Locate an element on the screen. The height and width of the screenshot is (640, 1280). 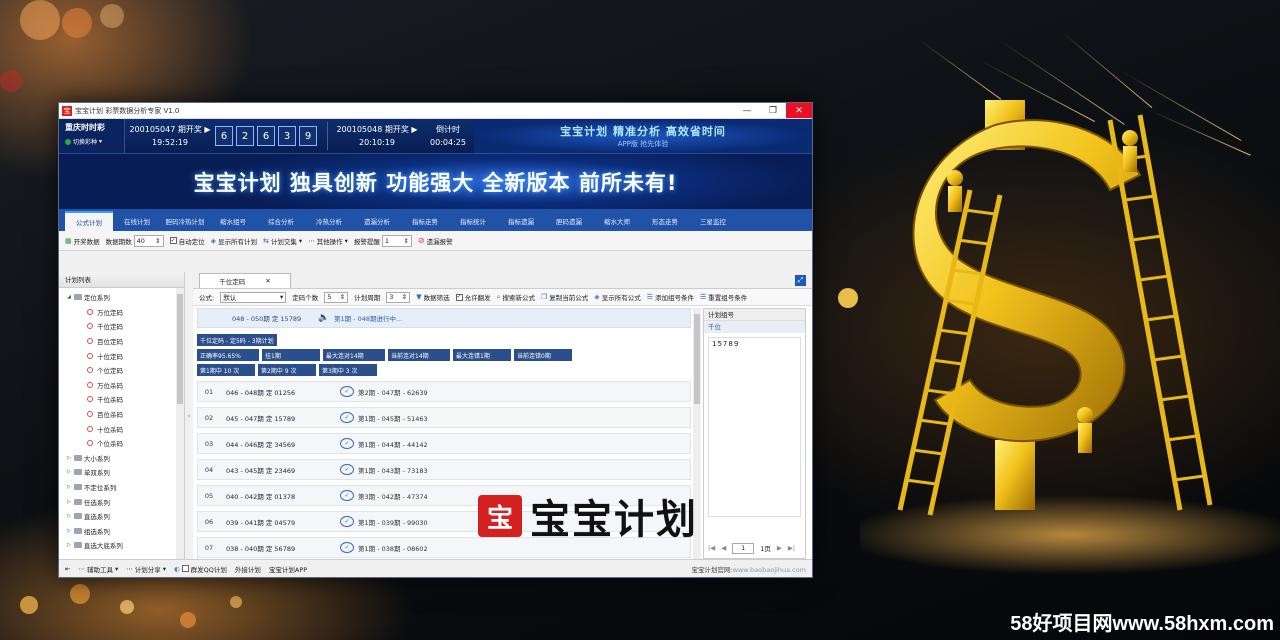
show-all-plans-button: ◈ 显示所有计划 is located at coordinates (234, 241).